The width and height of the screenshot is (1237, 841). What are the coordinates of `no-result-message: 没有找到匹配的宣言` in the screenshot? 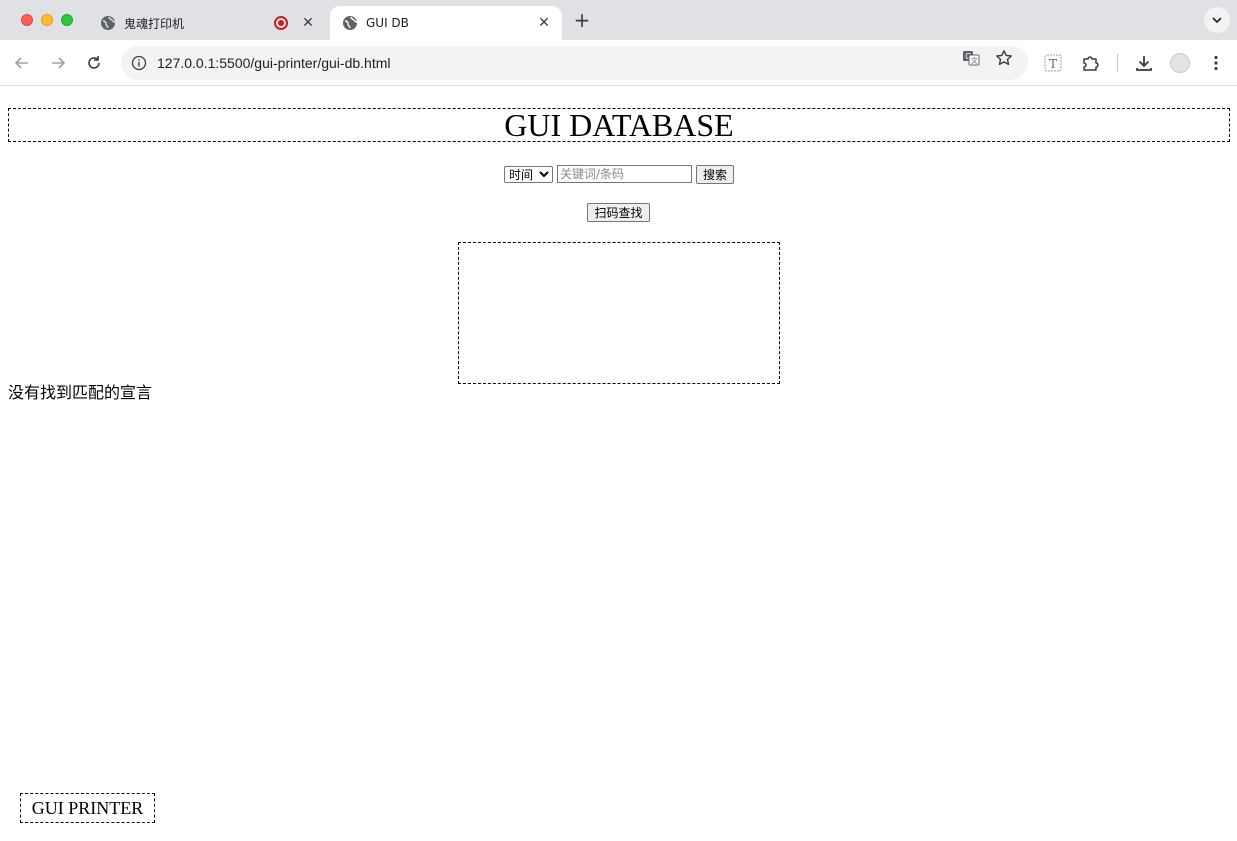 It's located at (80, 392).